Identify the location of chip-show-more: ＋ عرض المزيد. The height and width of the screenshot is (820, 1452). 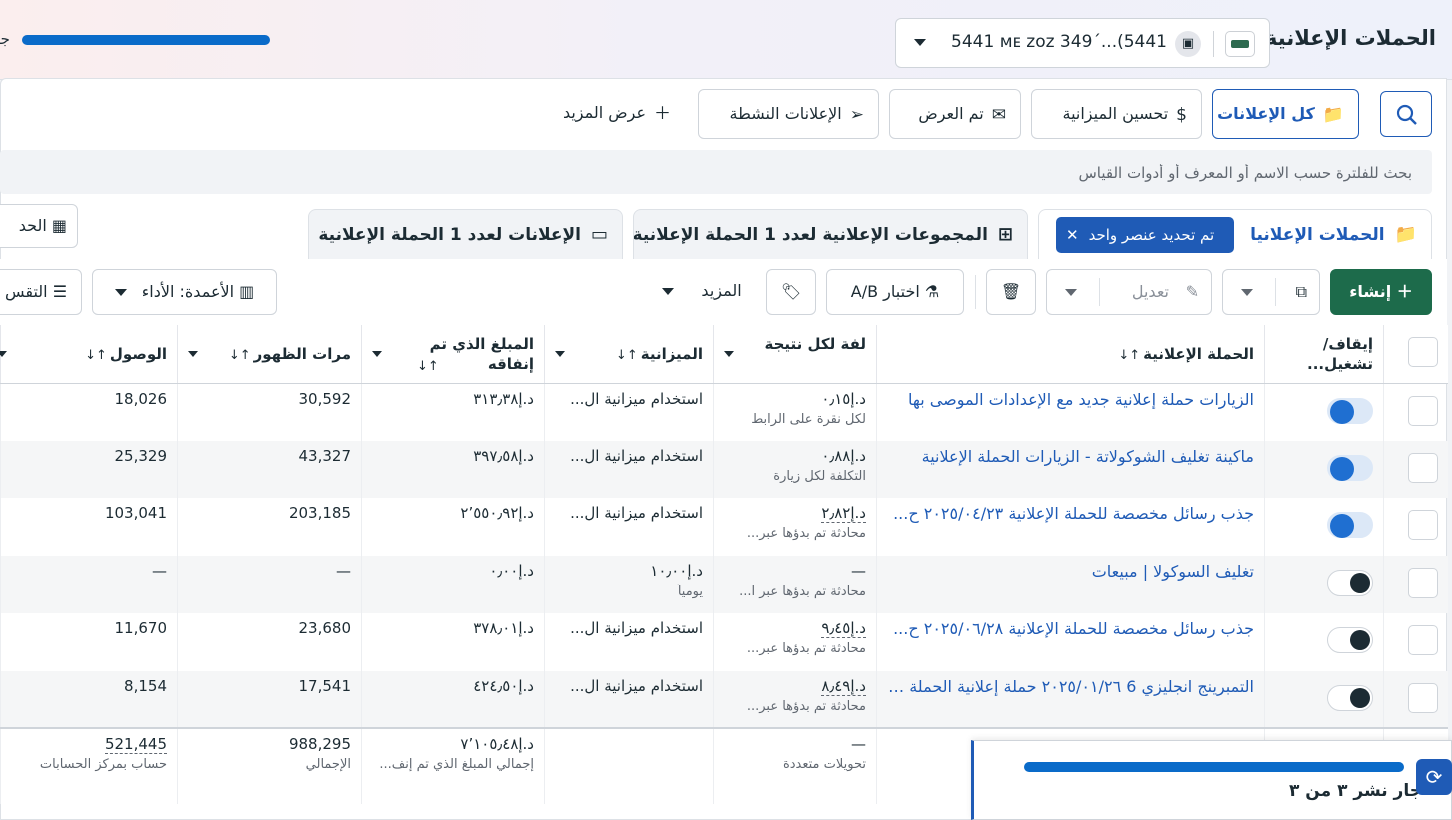
(615, 114).